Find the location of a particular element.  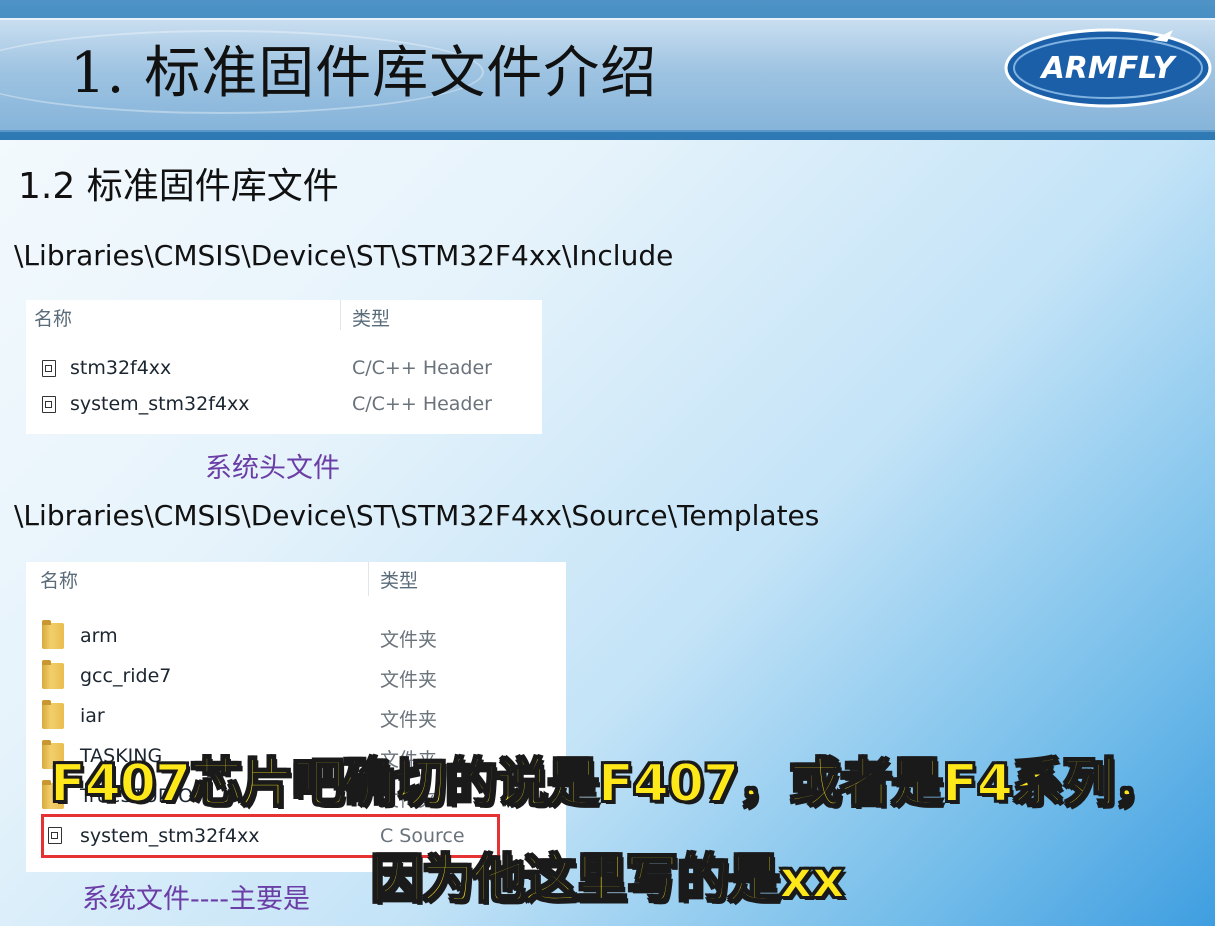

file-row: system_stm32f4xx C/C++ Header is located at coordinates (284, 406).